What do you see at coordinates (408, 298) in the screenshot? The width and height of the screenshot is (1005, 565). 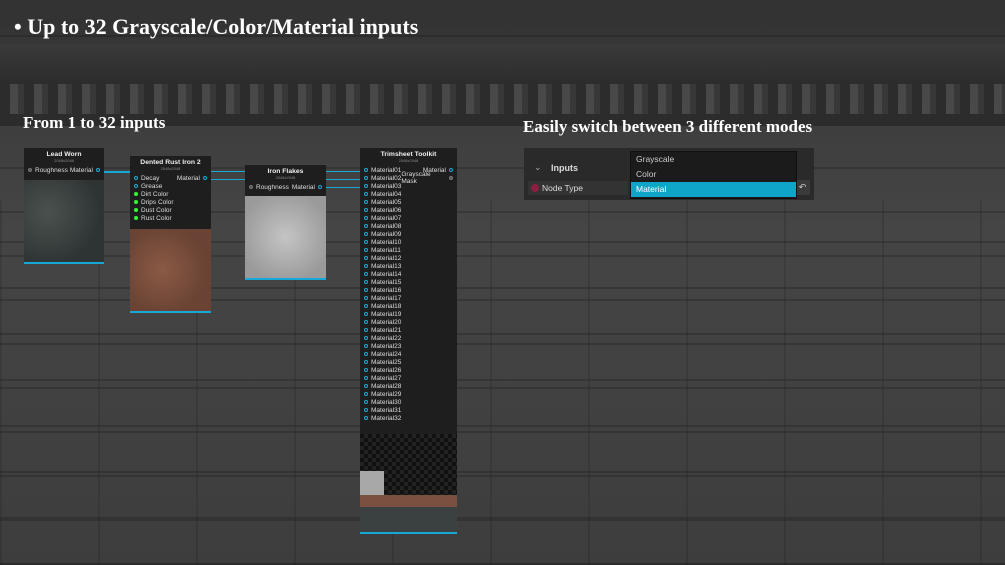 I see `port-row: Material17` at bounding box center [408, 298].